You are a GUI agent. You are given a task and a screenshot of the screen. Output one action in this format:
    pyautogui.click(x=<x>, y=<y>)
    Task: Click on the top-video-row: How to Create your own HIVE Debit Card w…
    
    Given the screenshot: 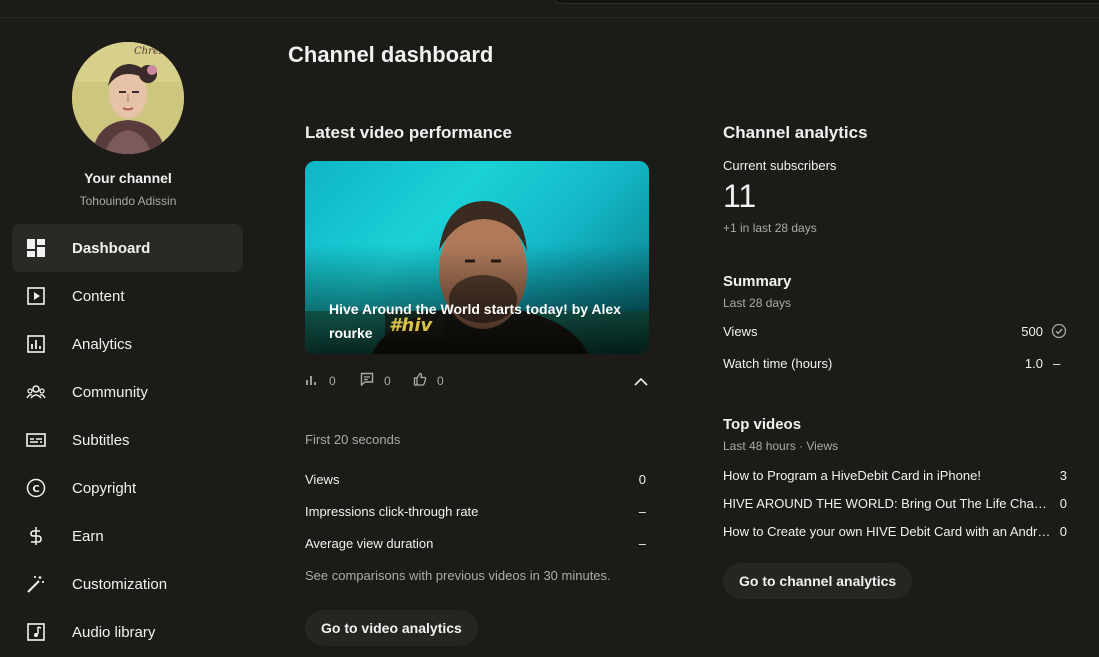 What is the action you would take?
    pyautogui.click(x=895, y=533)
    